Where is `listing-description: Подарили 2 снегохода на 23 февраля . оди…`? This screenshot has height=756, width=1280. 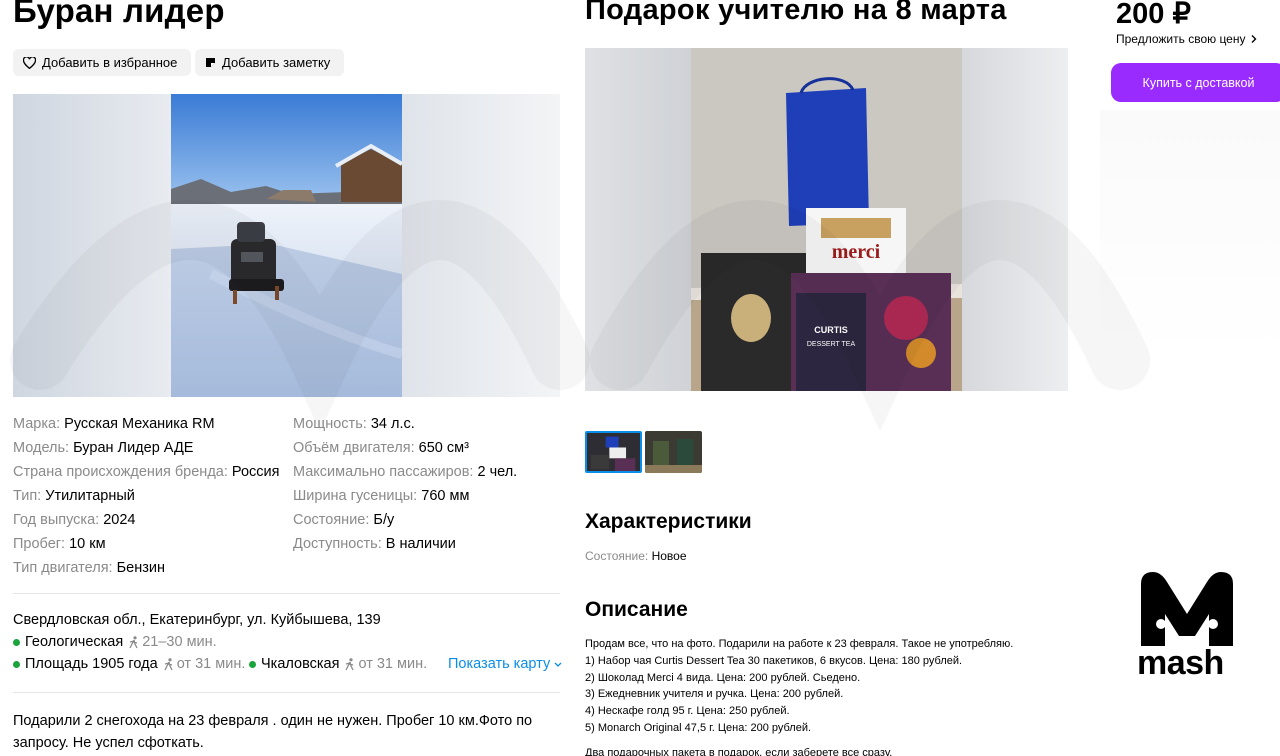
listing-description: Подарили 2 снегохода на 23 февраля . оди… is located at coordinates (273, 732).